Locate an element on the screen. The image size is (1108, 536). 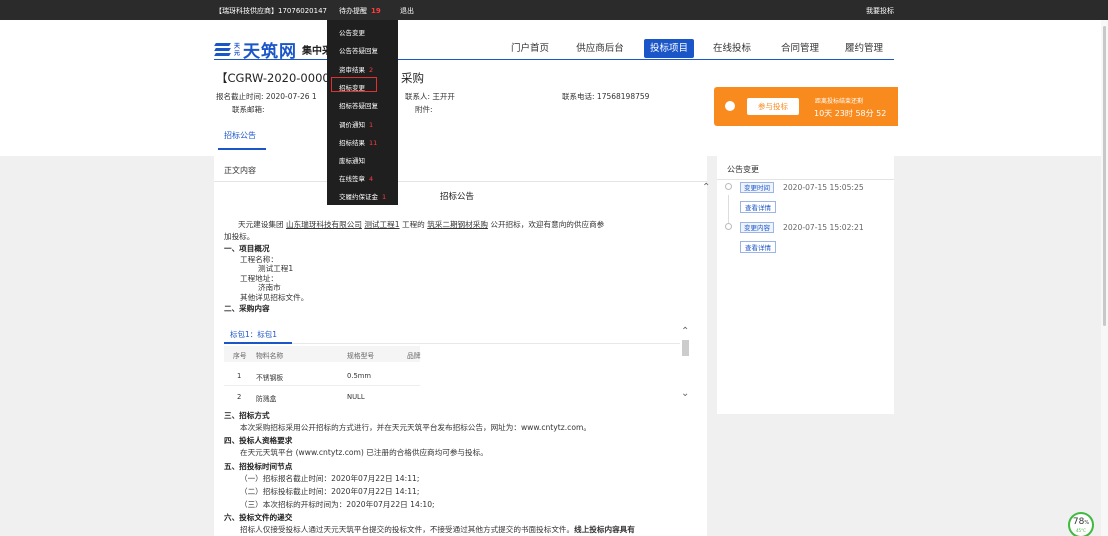
nav-performance: 履约管理 is located at coordinates (864, 48).